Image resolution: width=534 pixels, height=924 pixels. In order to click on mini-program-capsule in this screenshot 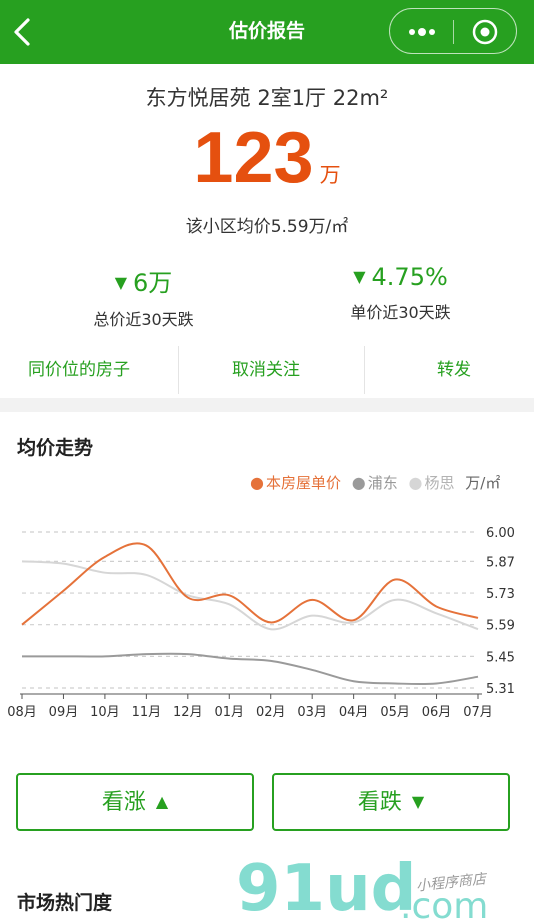, I will do `click(453, 31)`.